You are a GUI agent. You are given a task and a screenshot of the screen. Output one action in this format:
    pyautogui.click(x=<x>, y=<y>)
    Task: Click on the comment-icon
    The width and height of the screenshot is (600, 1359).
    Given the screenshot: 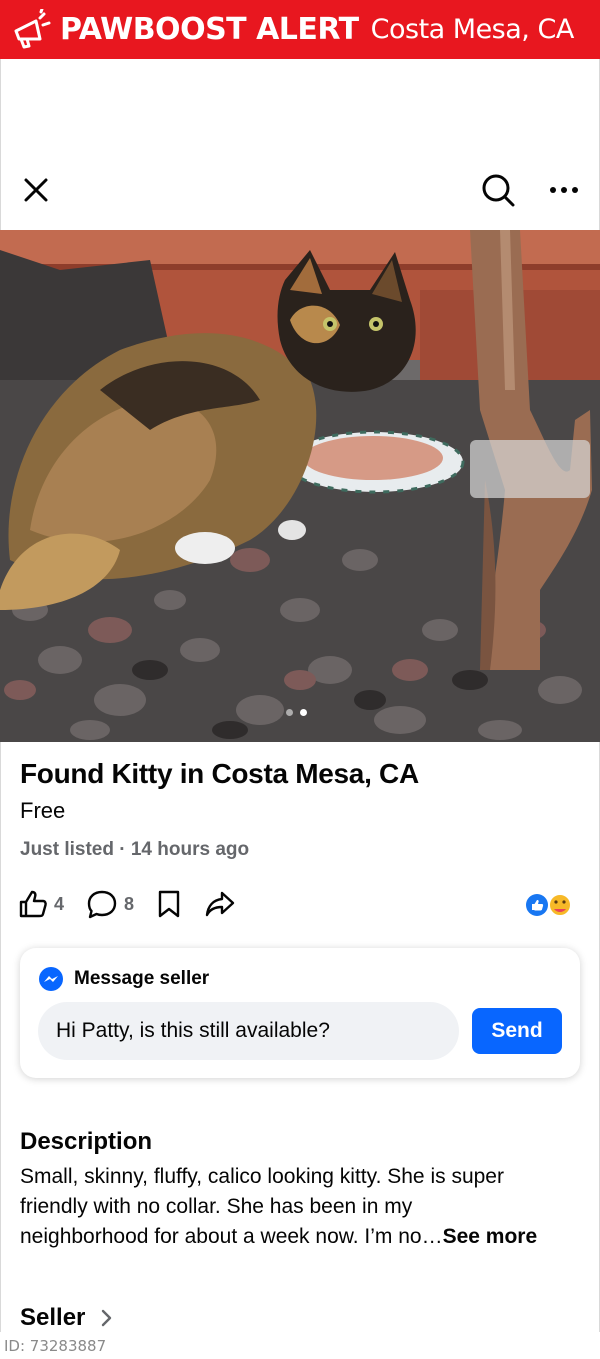 What is the action you would take?
    pyautogui.click(x=102, y=904)
    